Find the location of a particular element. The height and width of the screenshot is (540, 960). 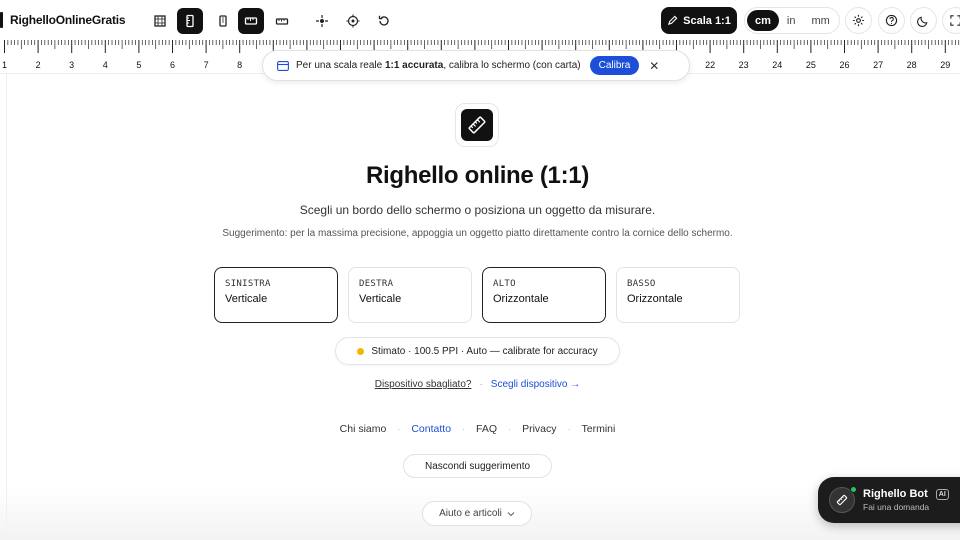

ruler-bot-icon is located at coordinates (842, 500).